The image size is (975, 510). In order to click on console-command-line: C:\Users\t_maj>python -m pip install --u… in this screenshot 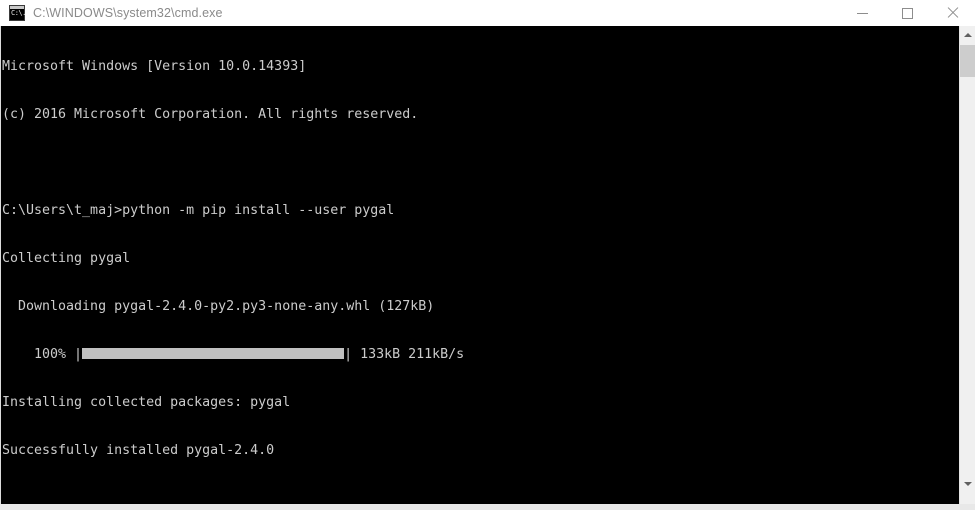, I will do `click(198, 210)`.